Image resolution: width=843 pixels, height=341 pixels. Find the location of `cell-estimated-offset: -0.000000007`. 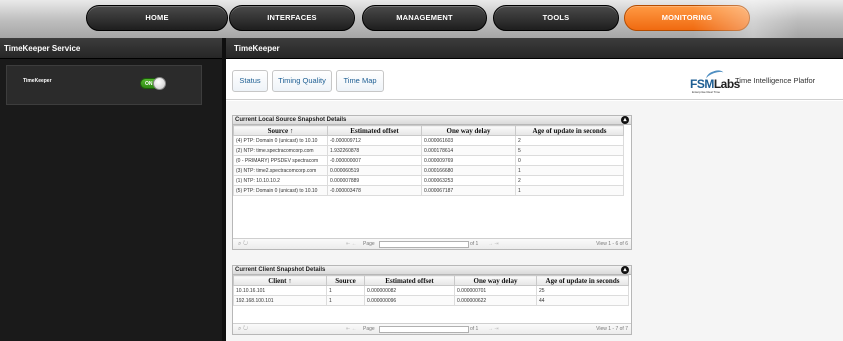

cell-estimated-offset: -0.000000007 is located at coordinates (374, 160).